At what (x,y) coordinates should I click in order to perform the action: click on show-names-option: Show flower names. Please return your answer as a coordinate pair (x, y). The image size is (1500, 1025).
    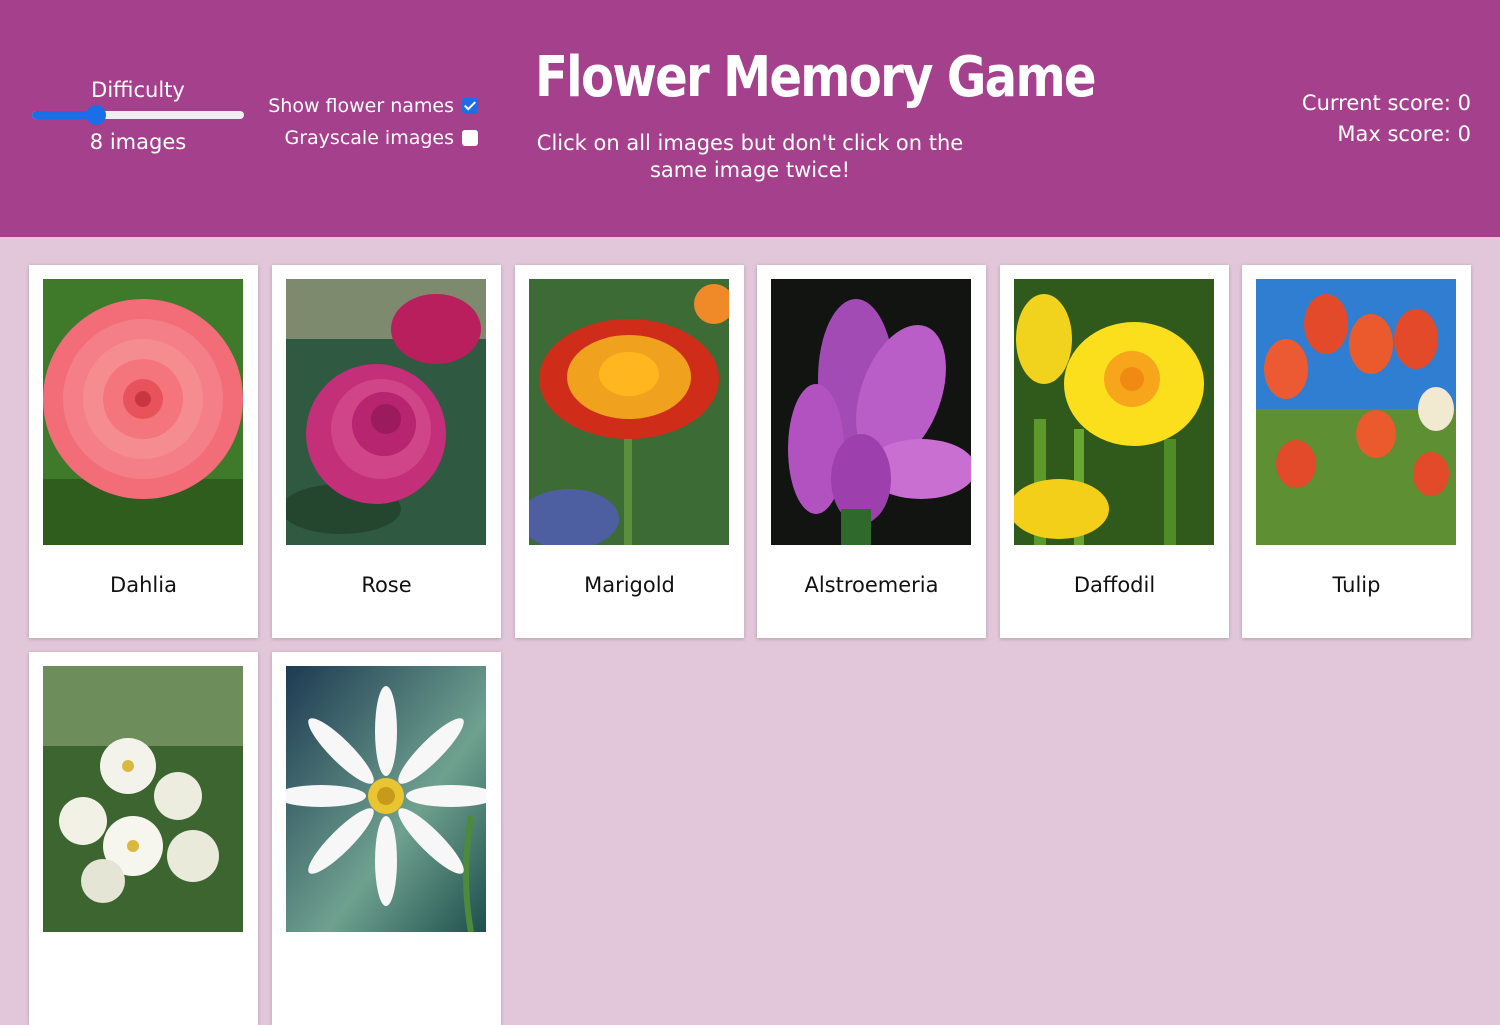
    Looking at the image, I should click on (370, 106).